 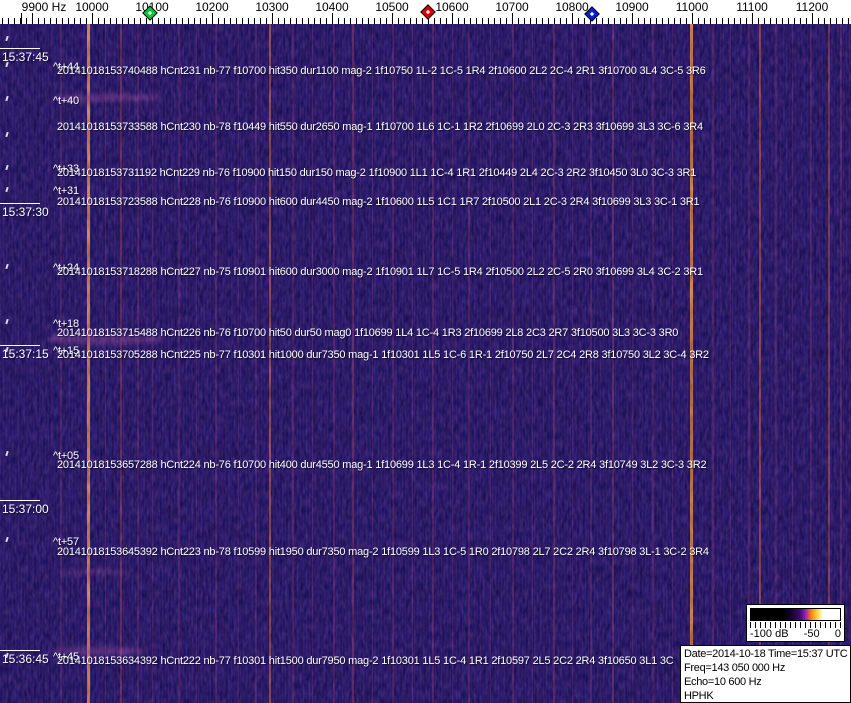 I want to click on freq-tick-label: 10800, so click(x=572, y=7).